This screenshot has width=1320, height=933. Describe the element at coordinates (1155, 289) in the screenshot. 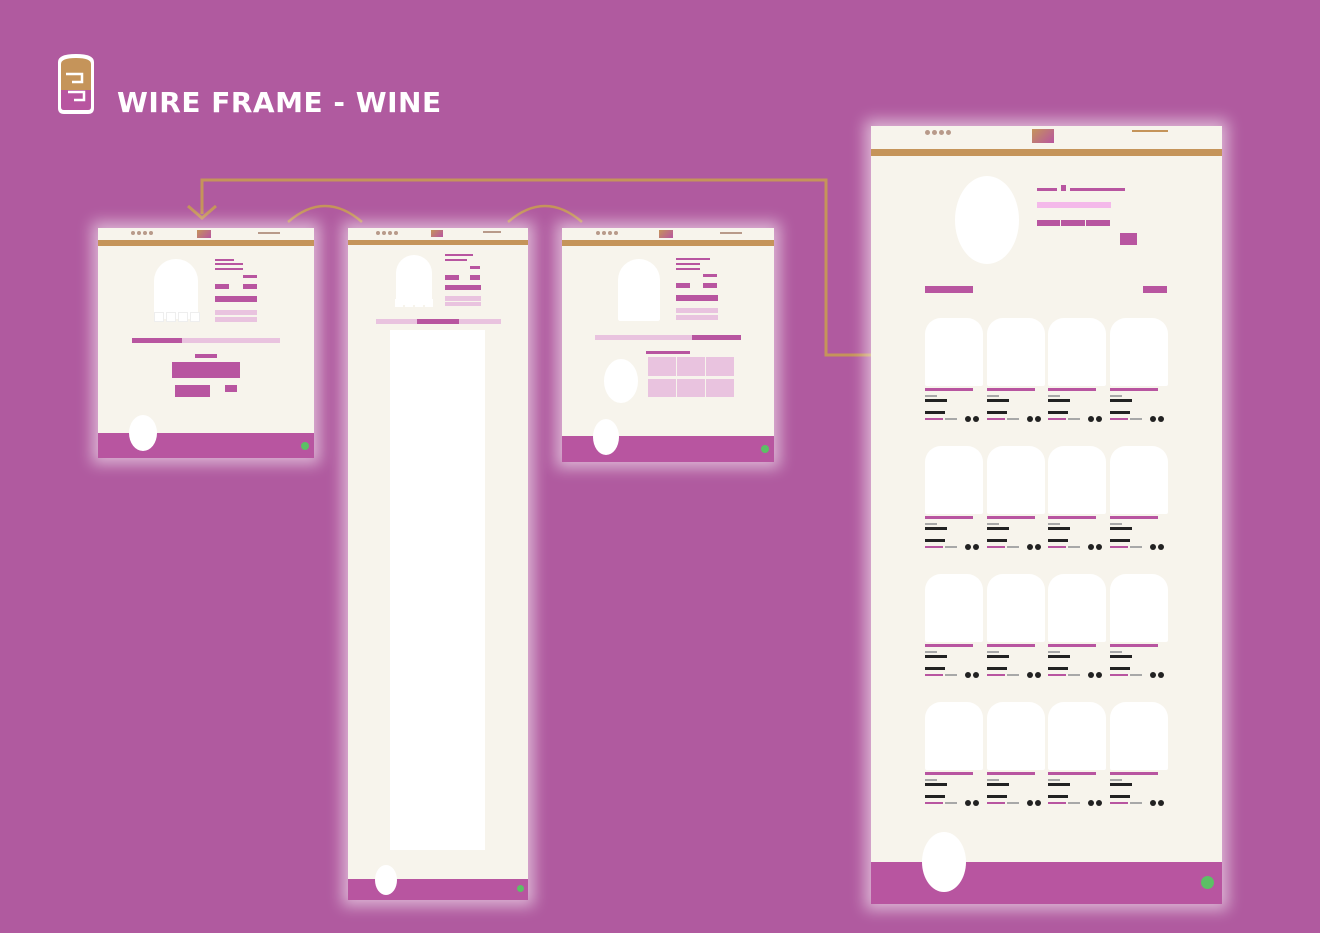

I see `view-toggle` at that location.